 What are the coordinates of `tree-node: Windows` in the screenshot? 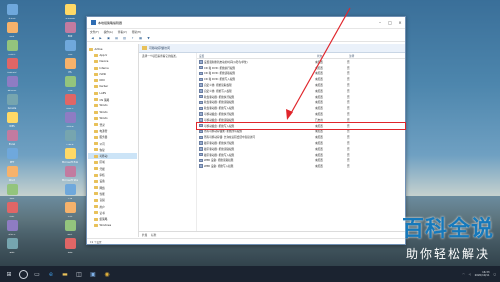 It's located at (112, 225).